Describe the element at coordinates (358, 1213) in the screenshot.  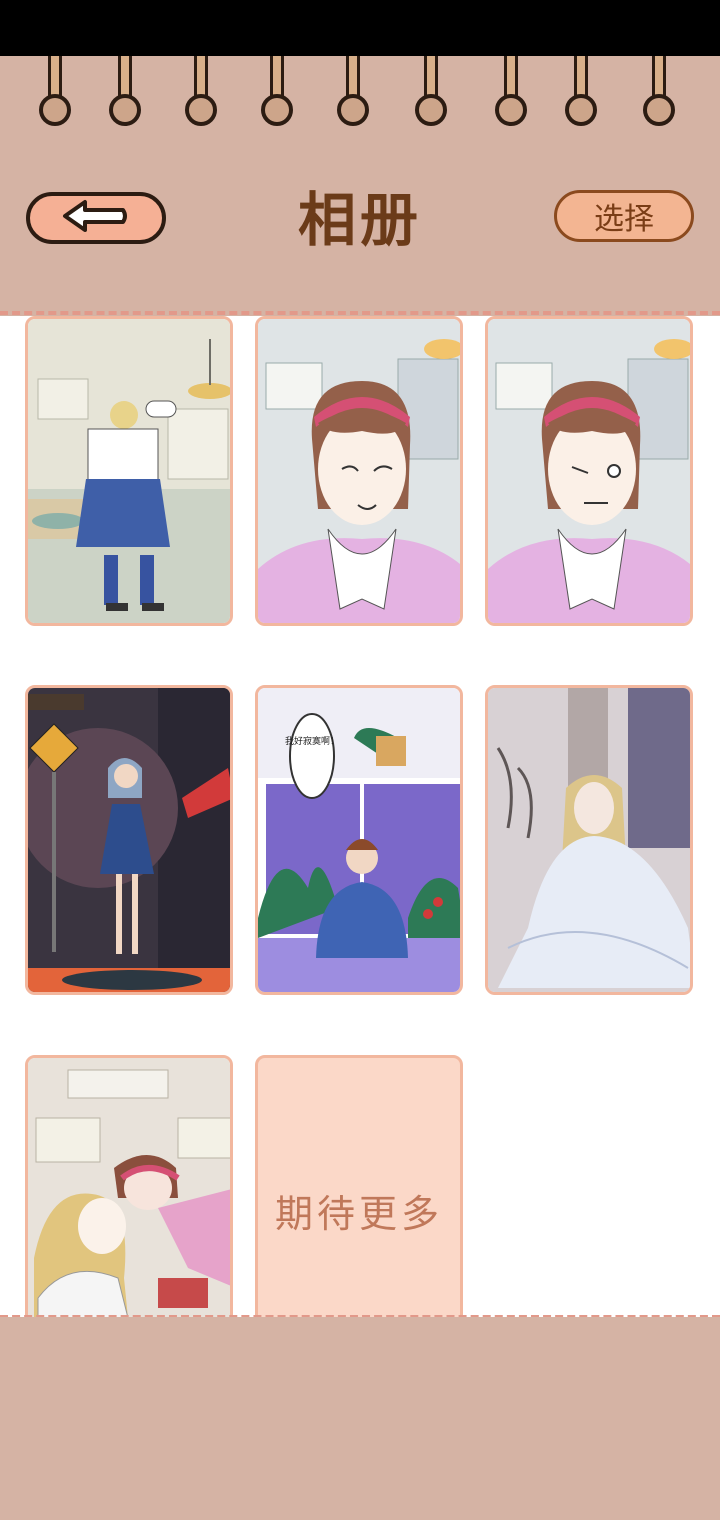
I see `more-coming-label: 期待更多` at that location.